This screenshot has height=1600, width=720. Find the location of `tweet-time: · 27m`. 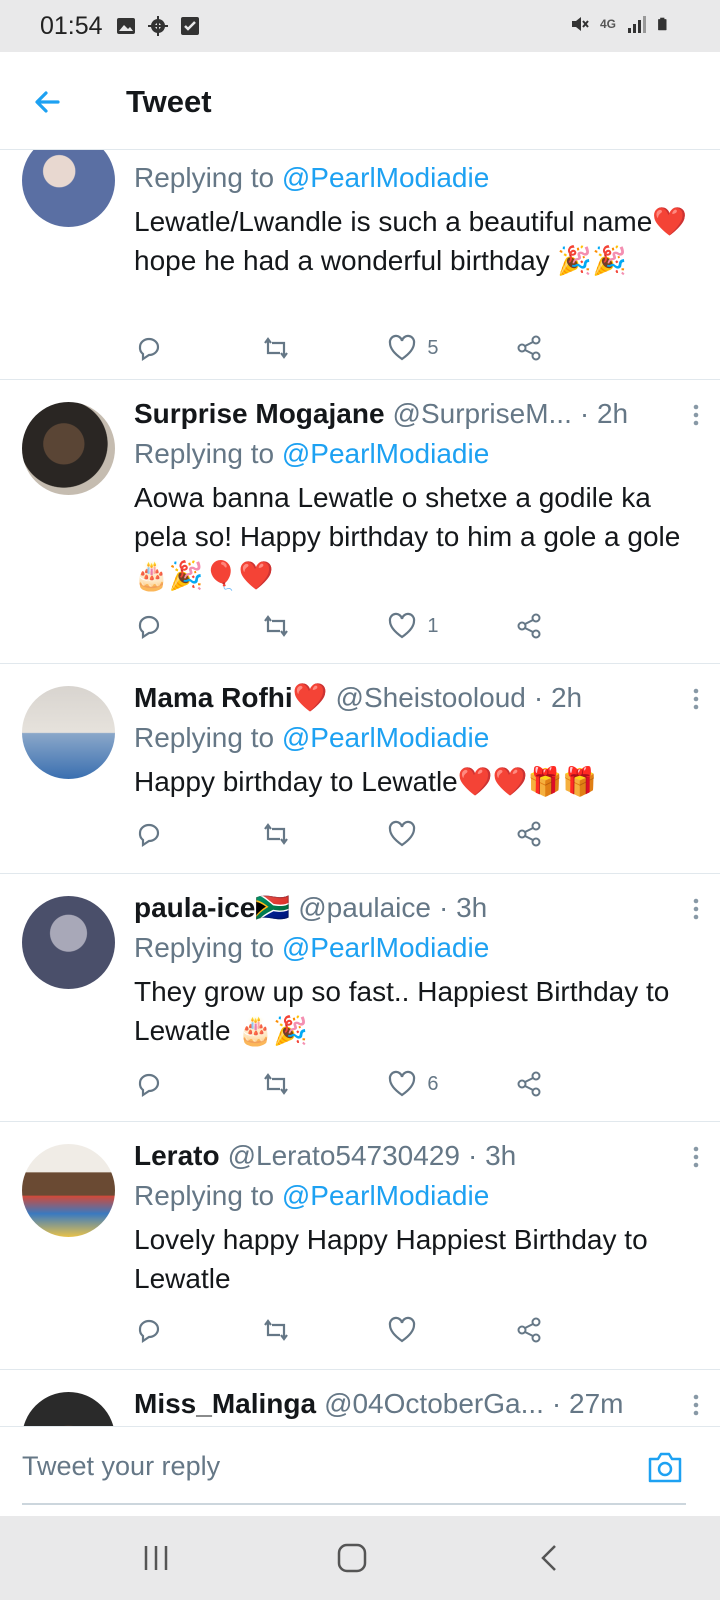

tweet-time: · 27m is located at coordinates (587, 1403).